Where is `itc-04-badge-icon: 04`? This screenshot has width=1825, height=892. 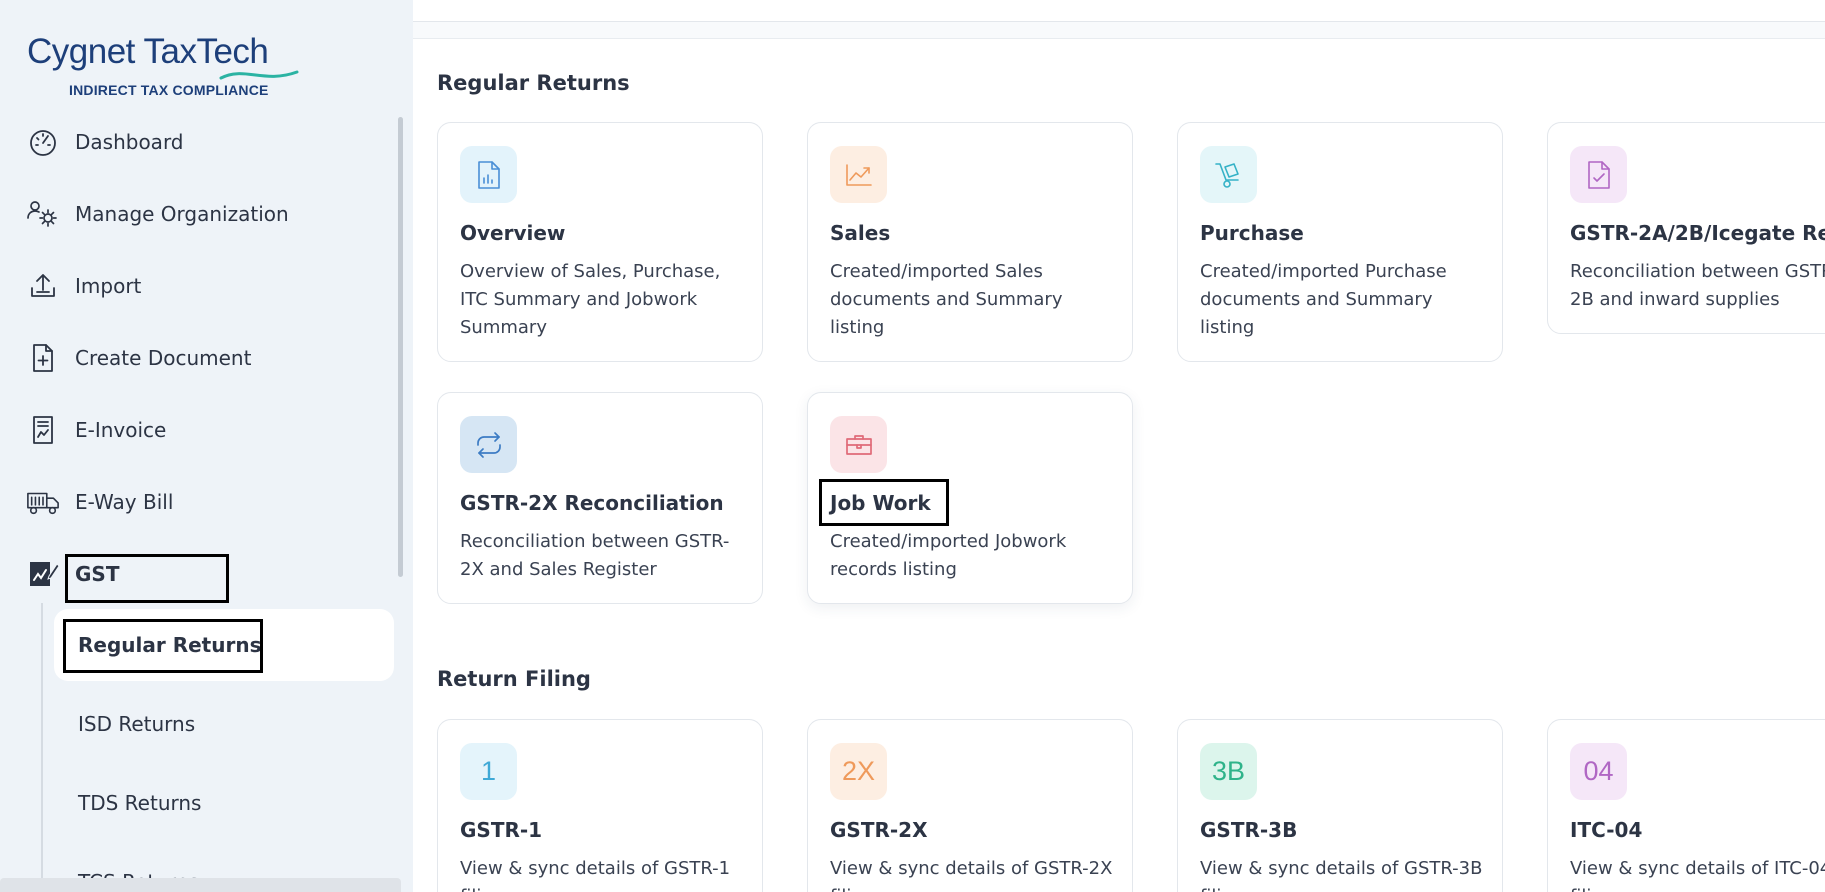
itc-04-badge-icon: 04 is located at coordinates (1598, 771).